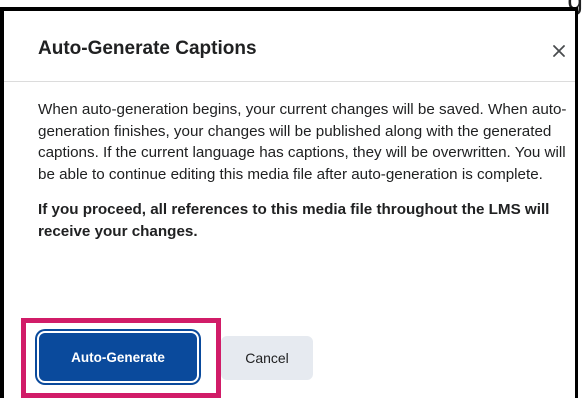 The height and width of the screenshot is (398, 585). Describe the element at coordinates (118, 357) in the screenshot. I see `auto-generate-button: Auto-Generate` at that location.